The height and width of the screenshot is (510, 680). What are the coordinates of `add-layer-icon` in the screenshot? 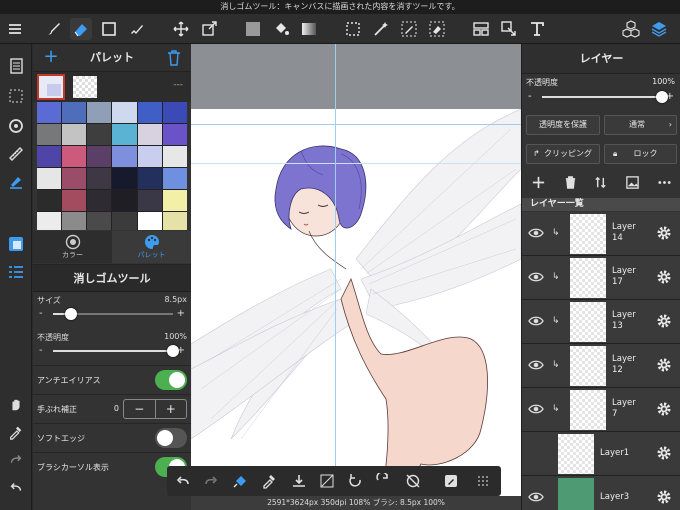 It's located at (538, 182).